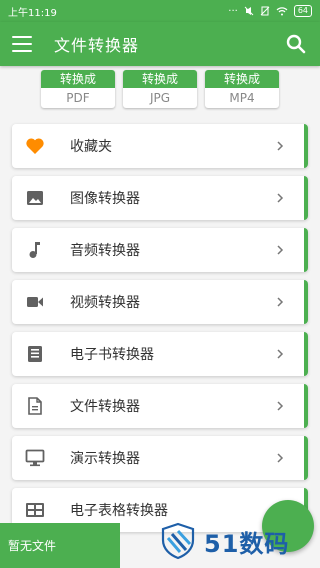  What do you see at coordinates (35, 510) in the screenshot?
I see `table-icon` at bounding box center [35, 510].